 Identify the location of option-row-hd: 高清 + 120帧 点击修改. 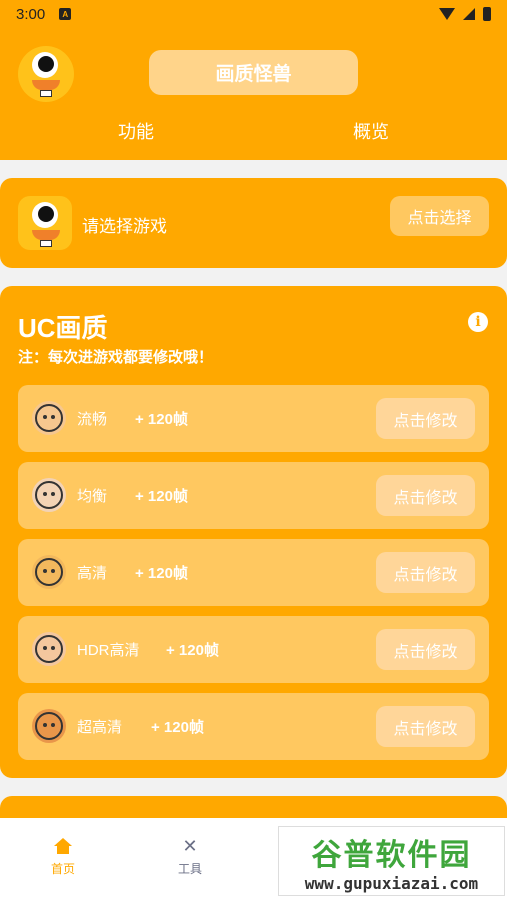
(253, 572).